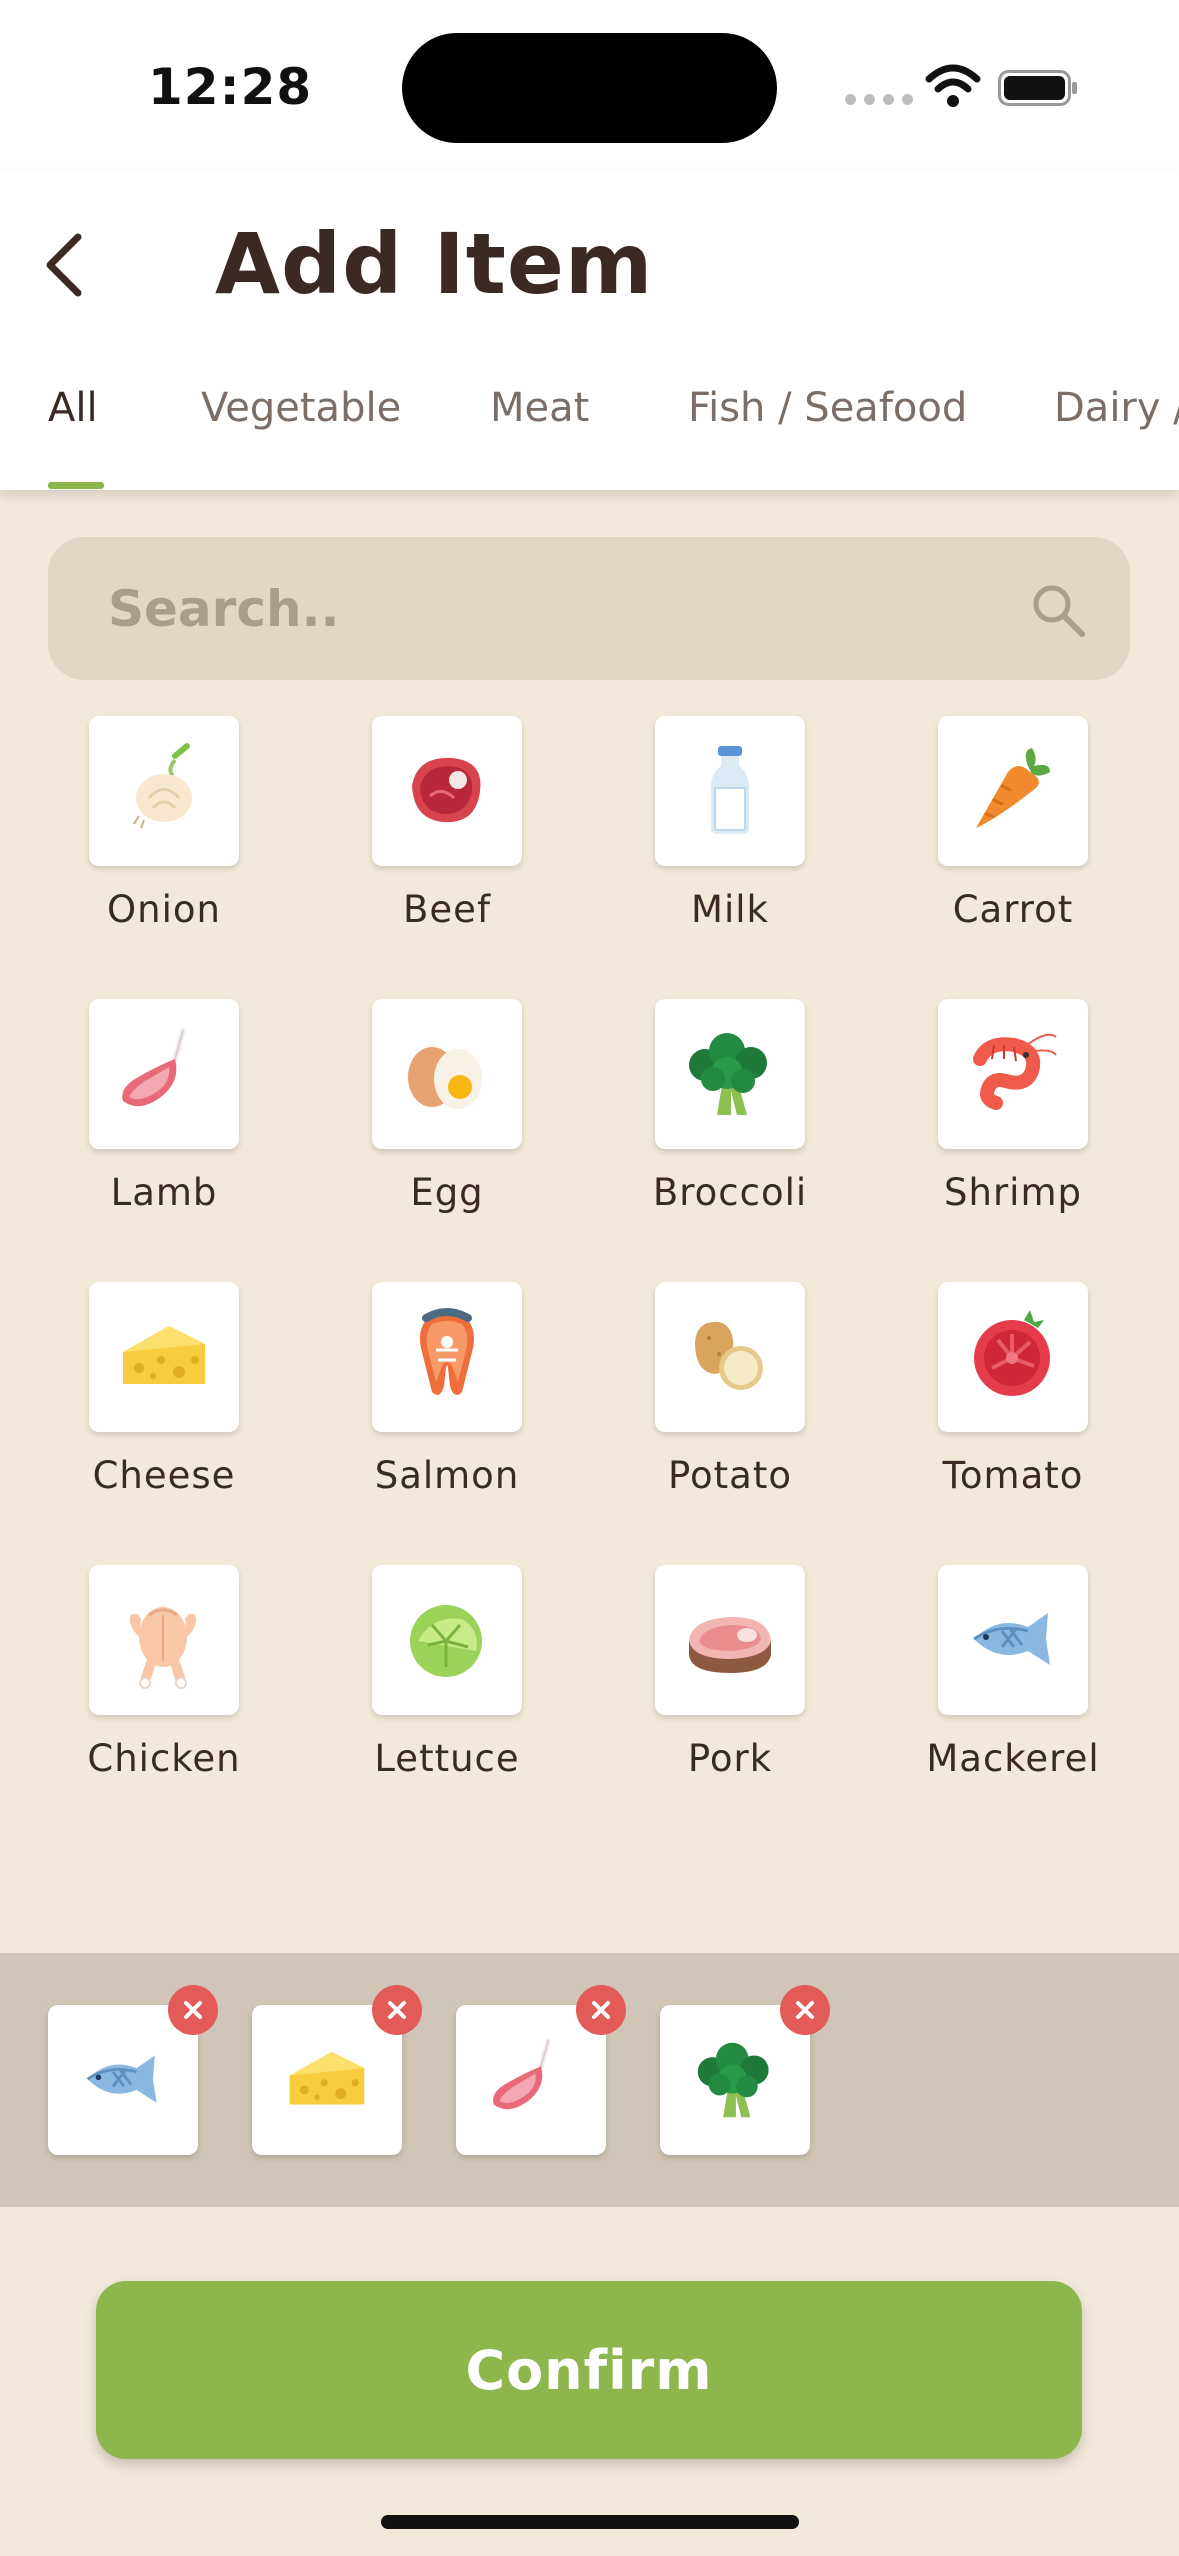 The height and width of the screenshot is (2556, 1179). What do you see at coordinates (1116, 408) in the screenshot?
I see `tab-dairy: Dairy /` at bounding box center [1116, 408].